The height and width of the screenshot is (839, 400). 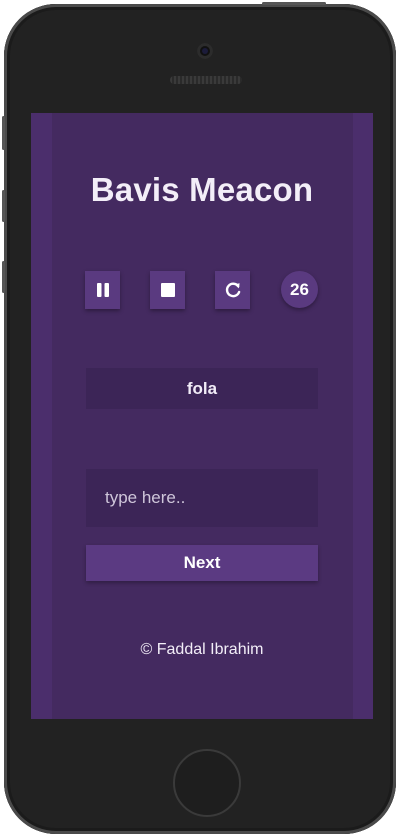 What do you see at coordinates (3, 133) in the screenshot?
I see `mute-switch` at bounding box center [3, 133].